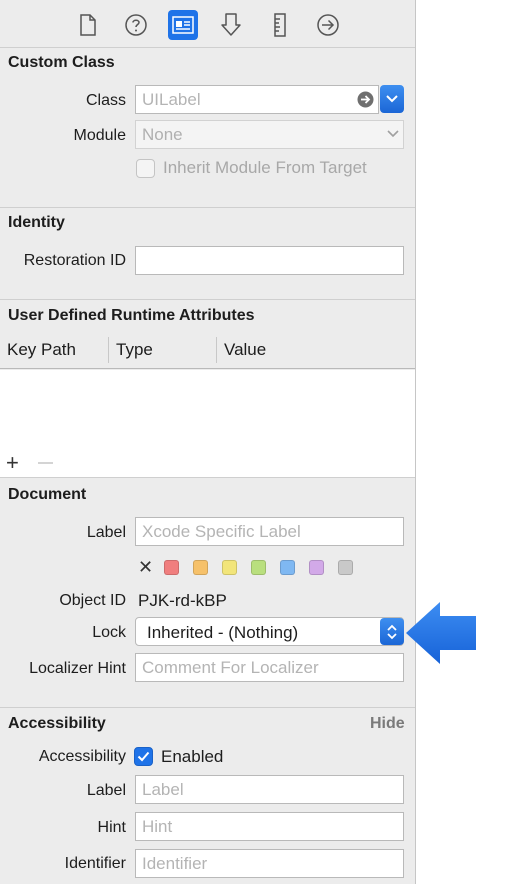 Image resolution: width=518 pixels, height=884 pixels. I want to click on up-down-chevron-icon, so click(392, 631).